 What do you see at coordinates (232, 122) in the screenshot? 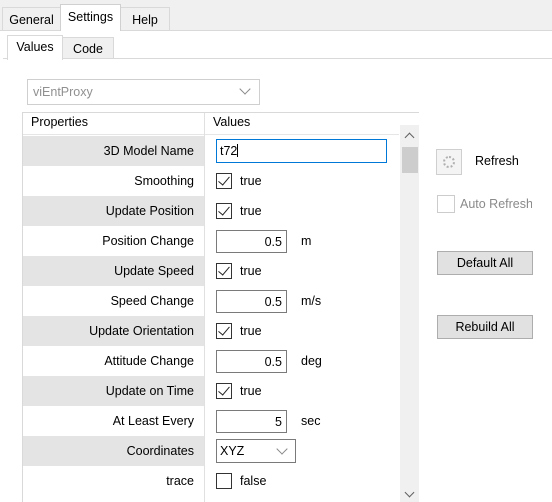
I see `values-column-header: Values` at bounding box center [232, 122].